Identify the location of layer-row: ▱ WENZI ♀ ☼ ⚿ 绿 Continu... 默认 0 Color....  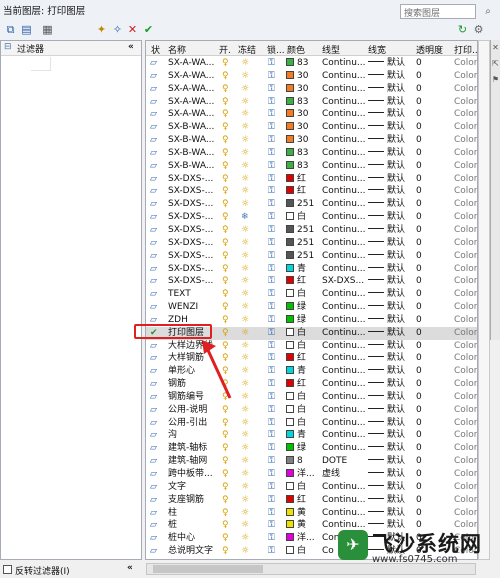
(311, 307).